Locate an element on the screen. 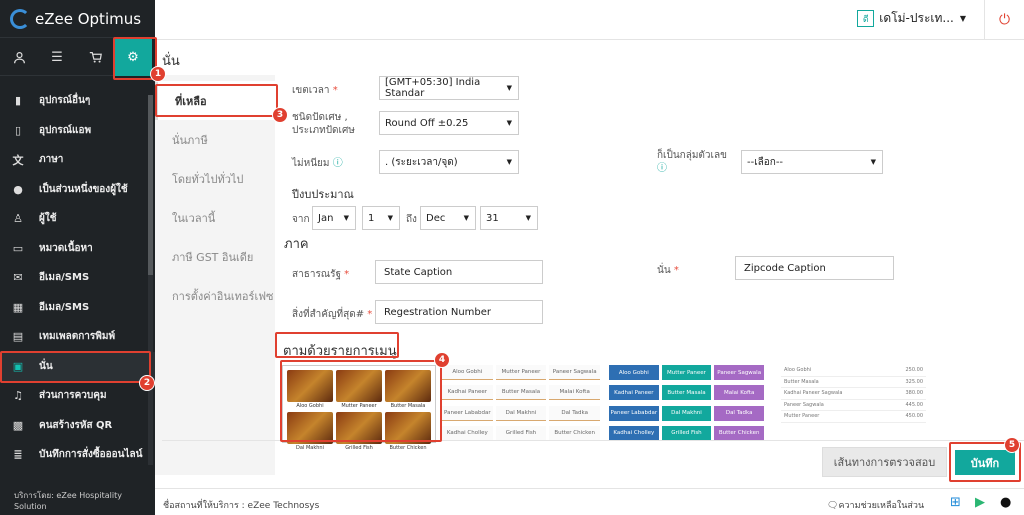  sidebar-item-other-devices: ▮ อุปกรณ์อื่นๆ is located at coordinates (77, 101).